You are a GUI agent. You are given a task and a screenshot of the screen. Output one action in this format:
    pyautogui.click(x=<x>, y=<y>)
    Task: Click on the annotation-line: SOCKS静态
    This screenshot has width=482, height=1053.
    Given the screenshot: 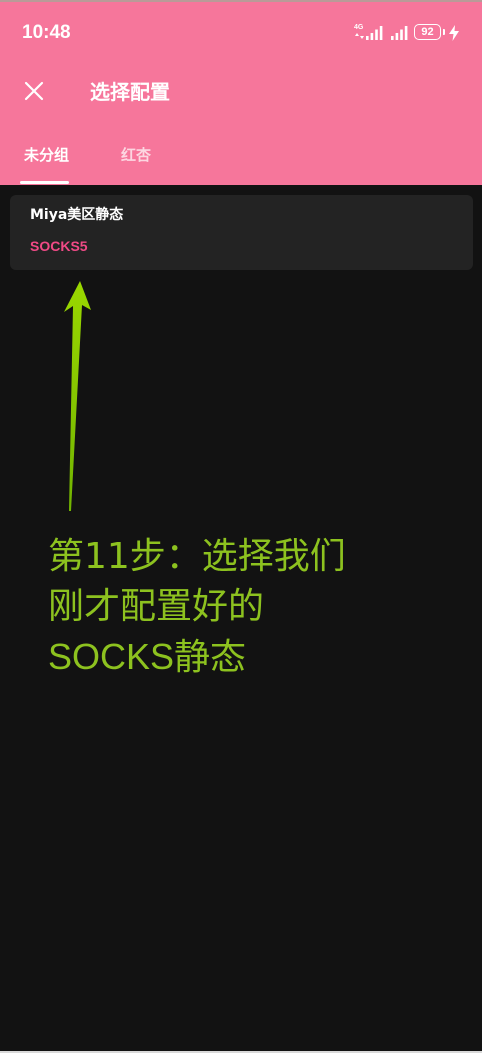 What is the action you would take?
    pyautogui.click(x=147, y=656)
    